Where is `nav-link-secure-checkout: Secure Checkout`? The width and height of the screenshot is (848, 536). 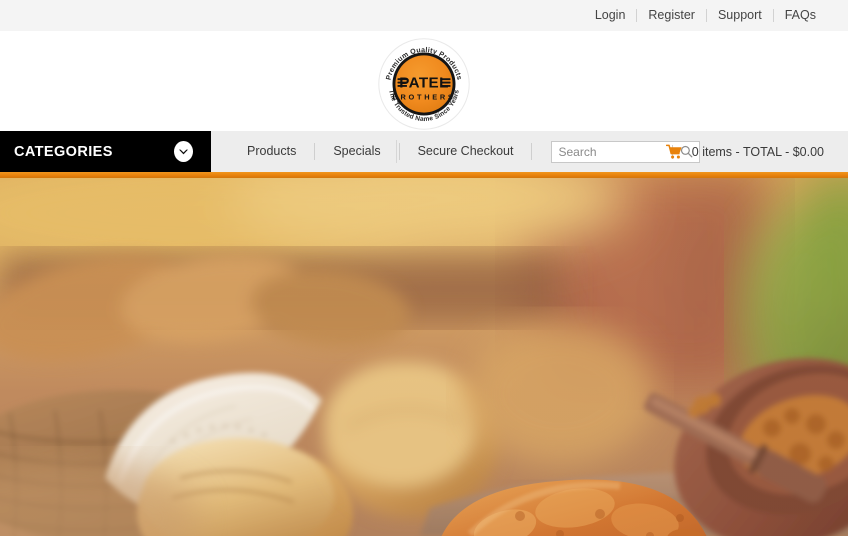
nav-link-secure-checkout: Secure Checkout is located at coordinates (466, 151).